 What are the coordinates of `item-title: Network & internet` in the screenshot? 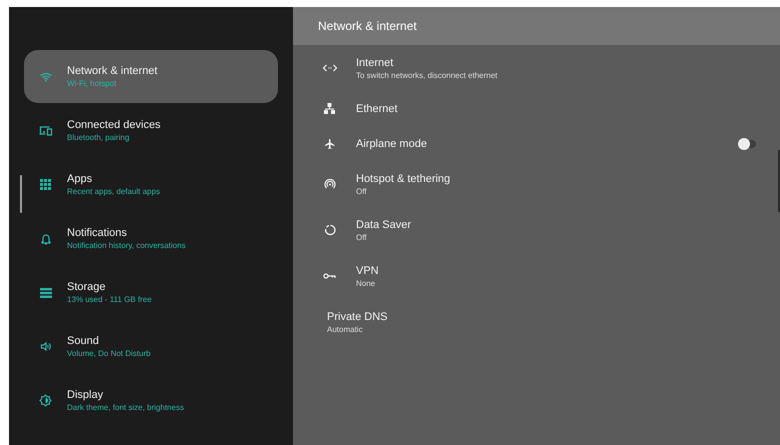 It's located at (112, 71).